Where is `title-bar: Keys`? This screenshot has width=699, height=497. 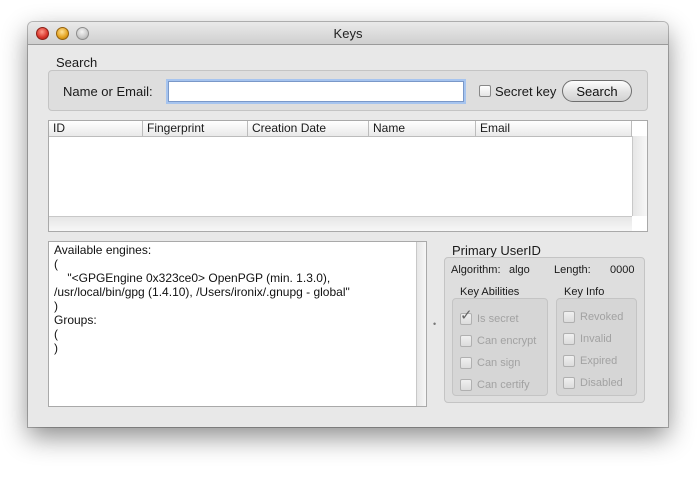 title-bar: Keys is located at coordinates (348, 33).